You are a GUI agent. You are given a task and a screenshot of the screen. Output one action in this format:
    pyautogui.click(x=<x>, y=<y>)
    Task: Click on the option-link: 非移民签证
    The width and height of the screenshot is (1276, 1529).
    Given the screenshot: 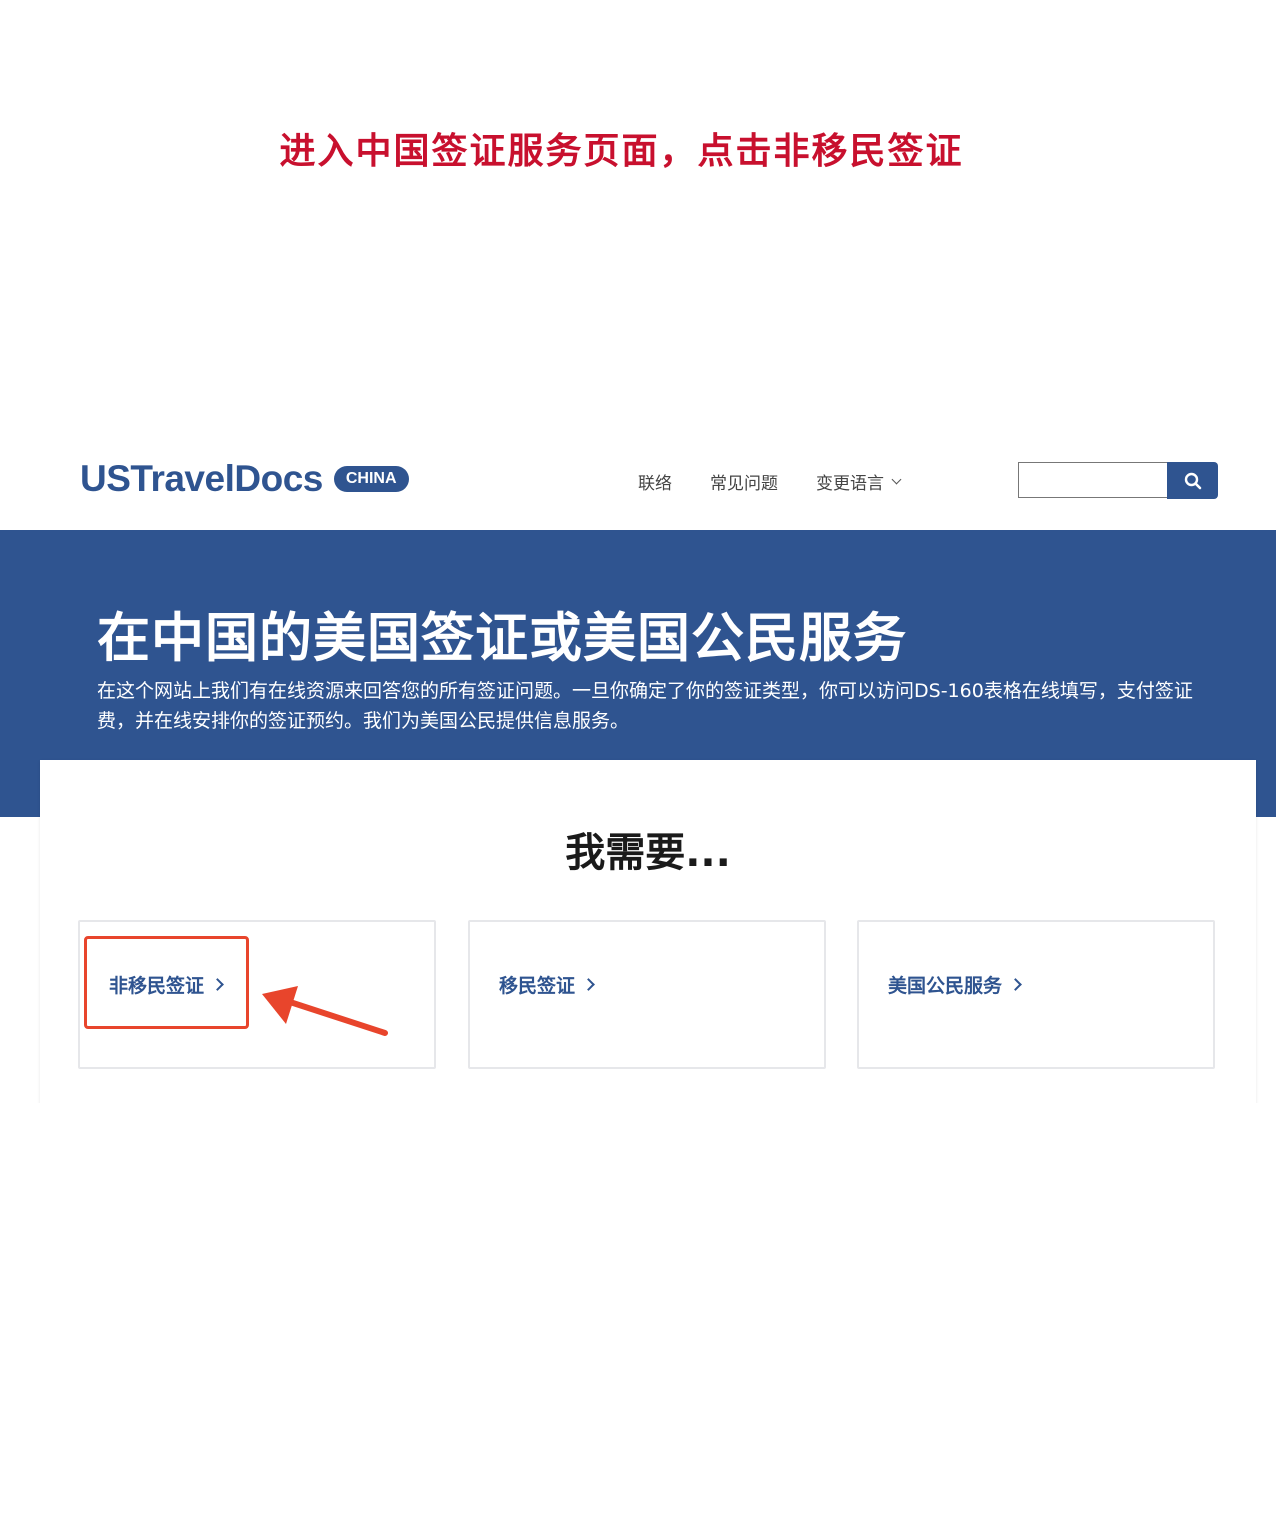 What is the action you would take?
    pyautogui.click(x=166, y=984)
    